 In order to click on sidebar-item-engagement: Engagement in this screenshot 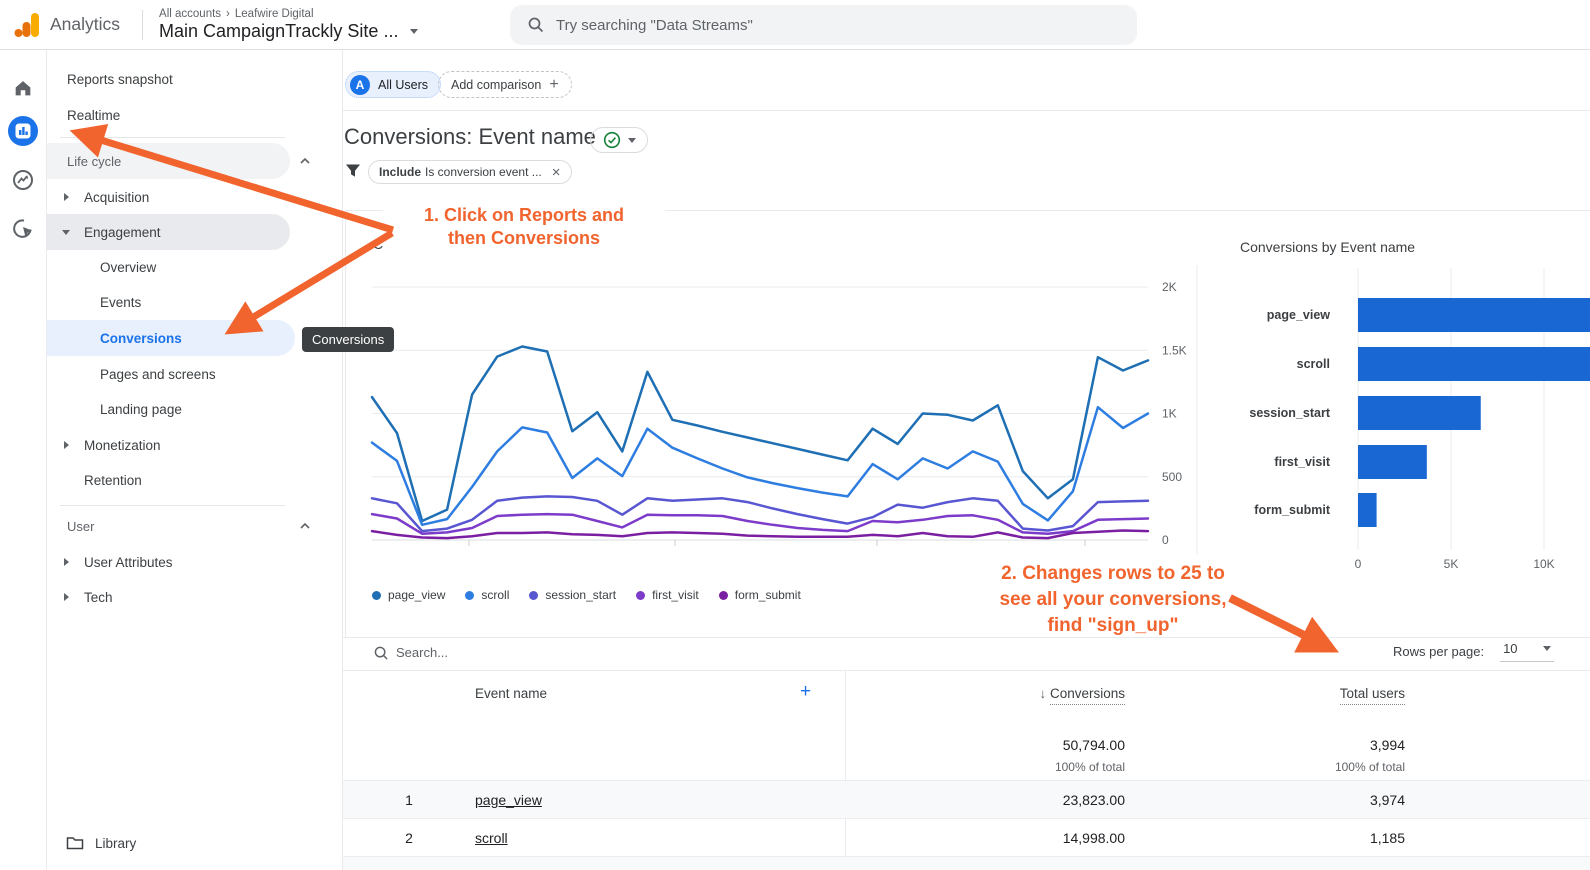, I will do `click(168, 232)`.